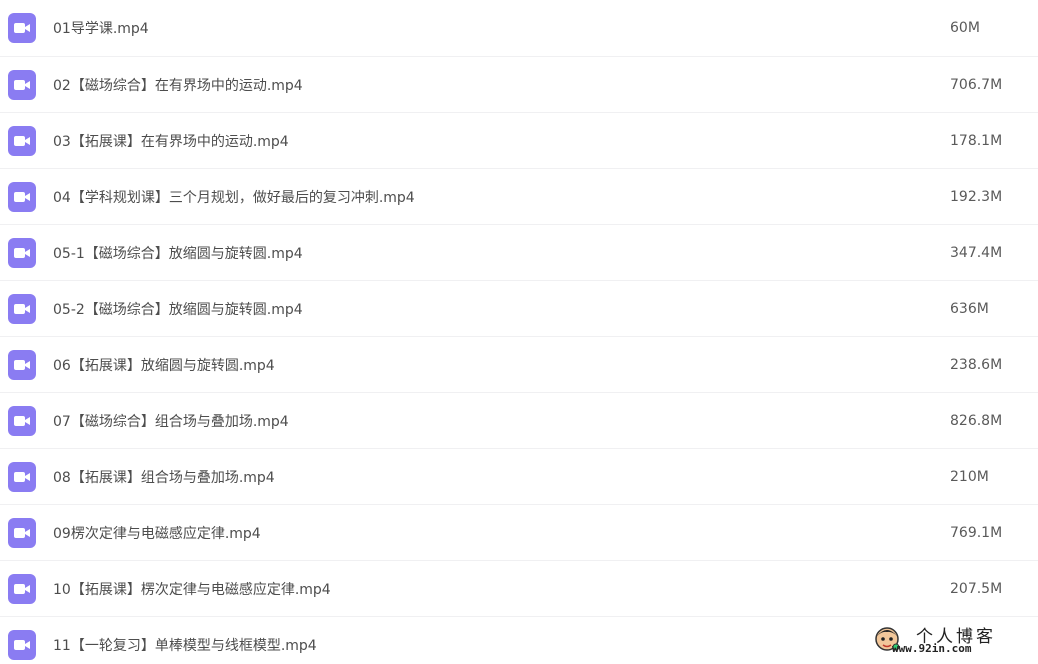 This screenshot has height=664, width=1038. Describe the element at coordinates (519, 421) in the screenshot. I see `file-row: 07【磁场综合】组合场与叠加场.mp4 826.8M` at that location.